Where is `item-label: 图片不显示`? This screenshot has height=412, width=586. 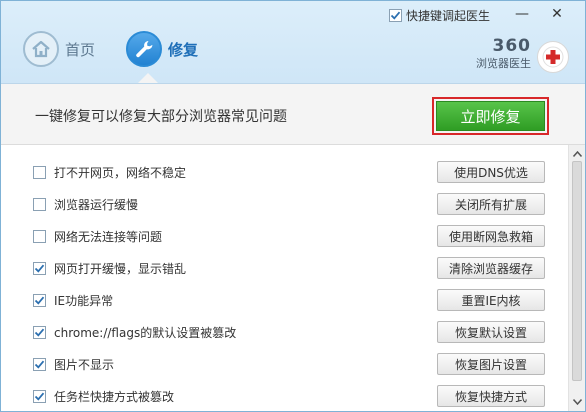
item-label: 图片不显示 is located at coordinates (84, 365).